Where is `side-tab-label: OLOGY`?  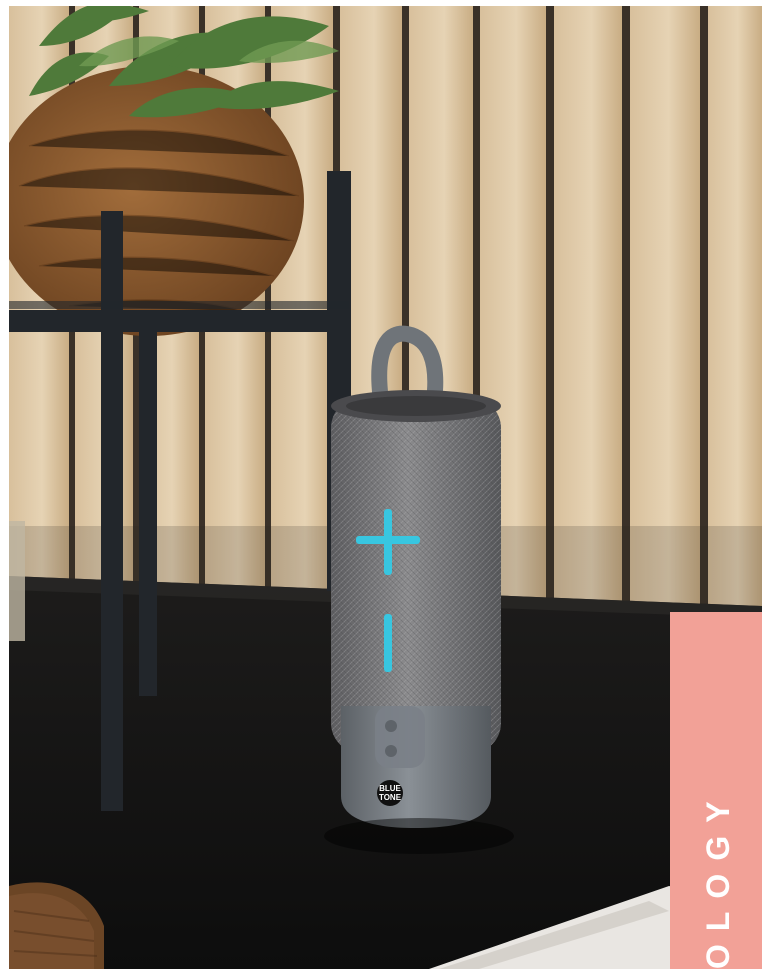 side-tab-label: OLOGY is located at coordinates (718, 878).